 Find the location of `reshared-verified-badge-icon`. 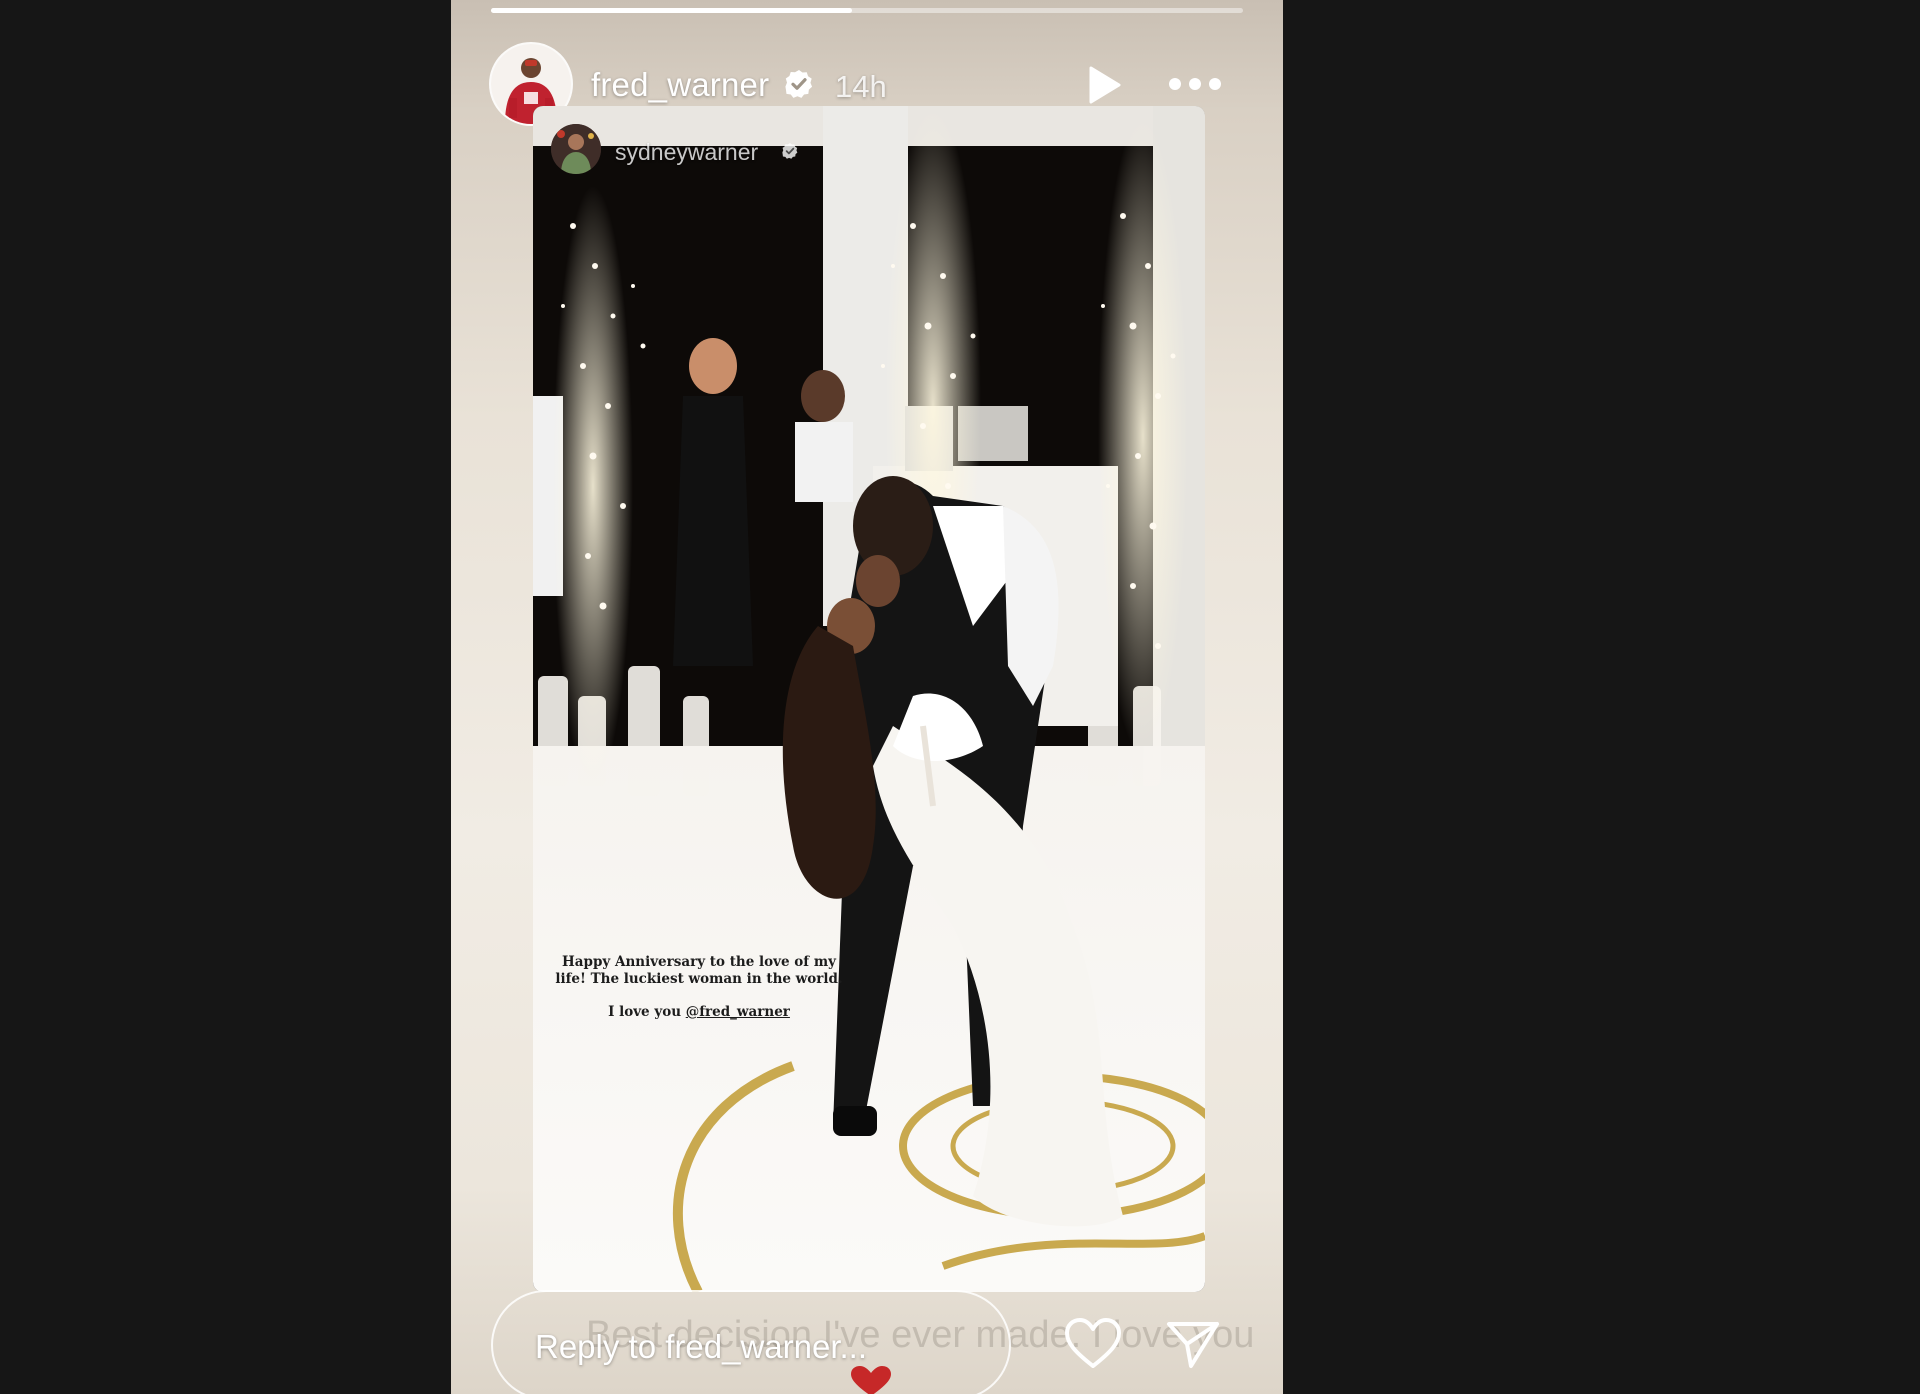

reshared-verified-badge-icon is located at coordinates (790, 151).